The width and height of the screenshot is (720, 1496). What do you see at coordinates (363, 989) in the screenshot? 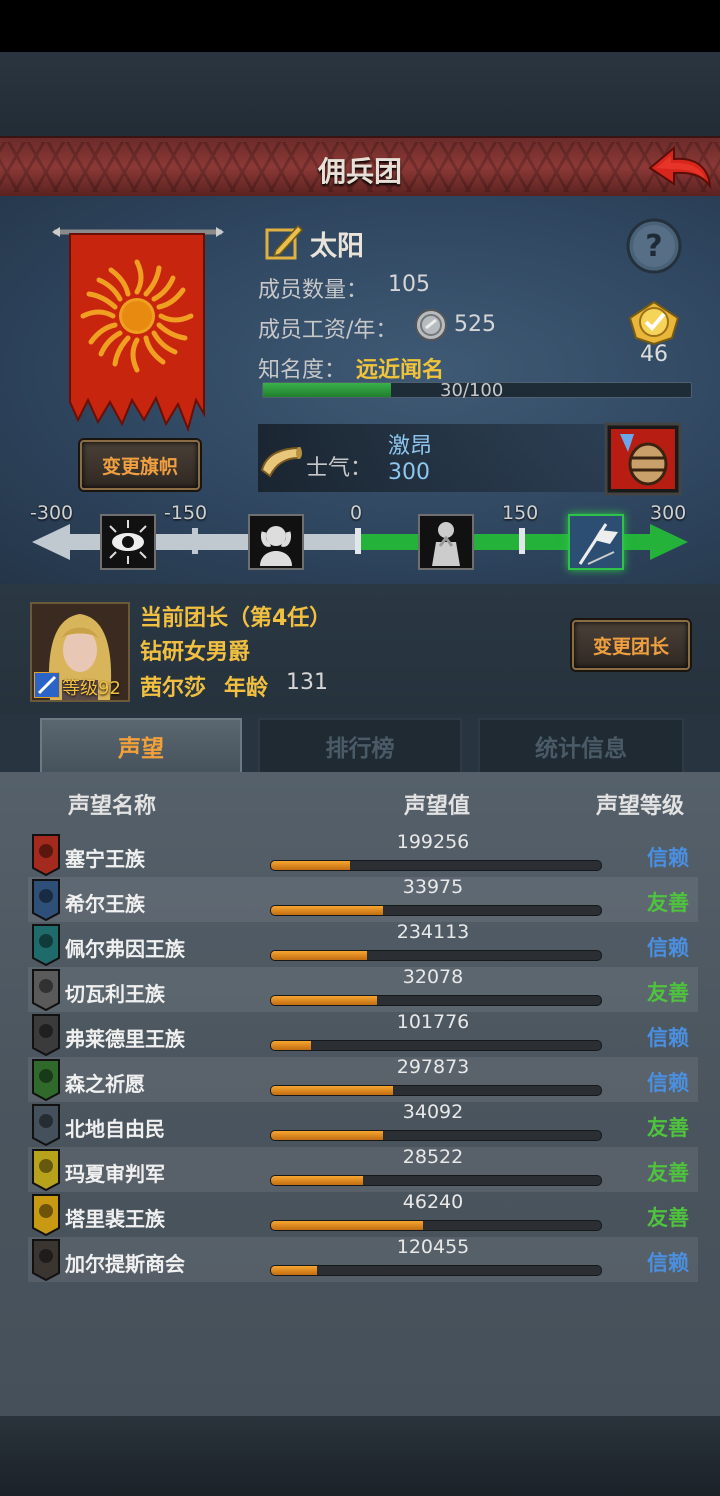
I see `table-row: 切瓦利王族 32078 友善` at bounding box center [363, 989].